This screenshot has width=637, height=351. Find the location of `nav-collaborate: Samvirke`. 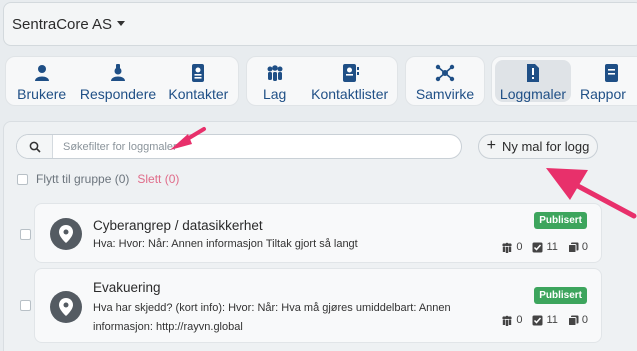

nav-collaborate: Samvirke is located at coordinates (445, 81).